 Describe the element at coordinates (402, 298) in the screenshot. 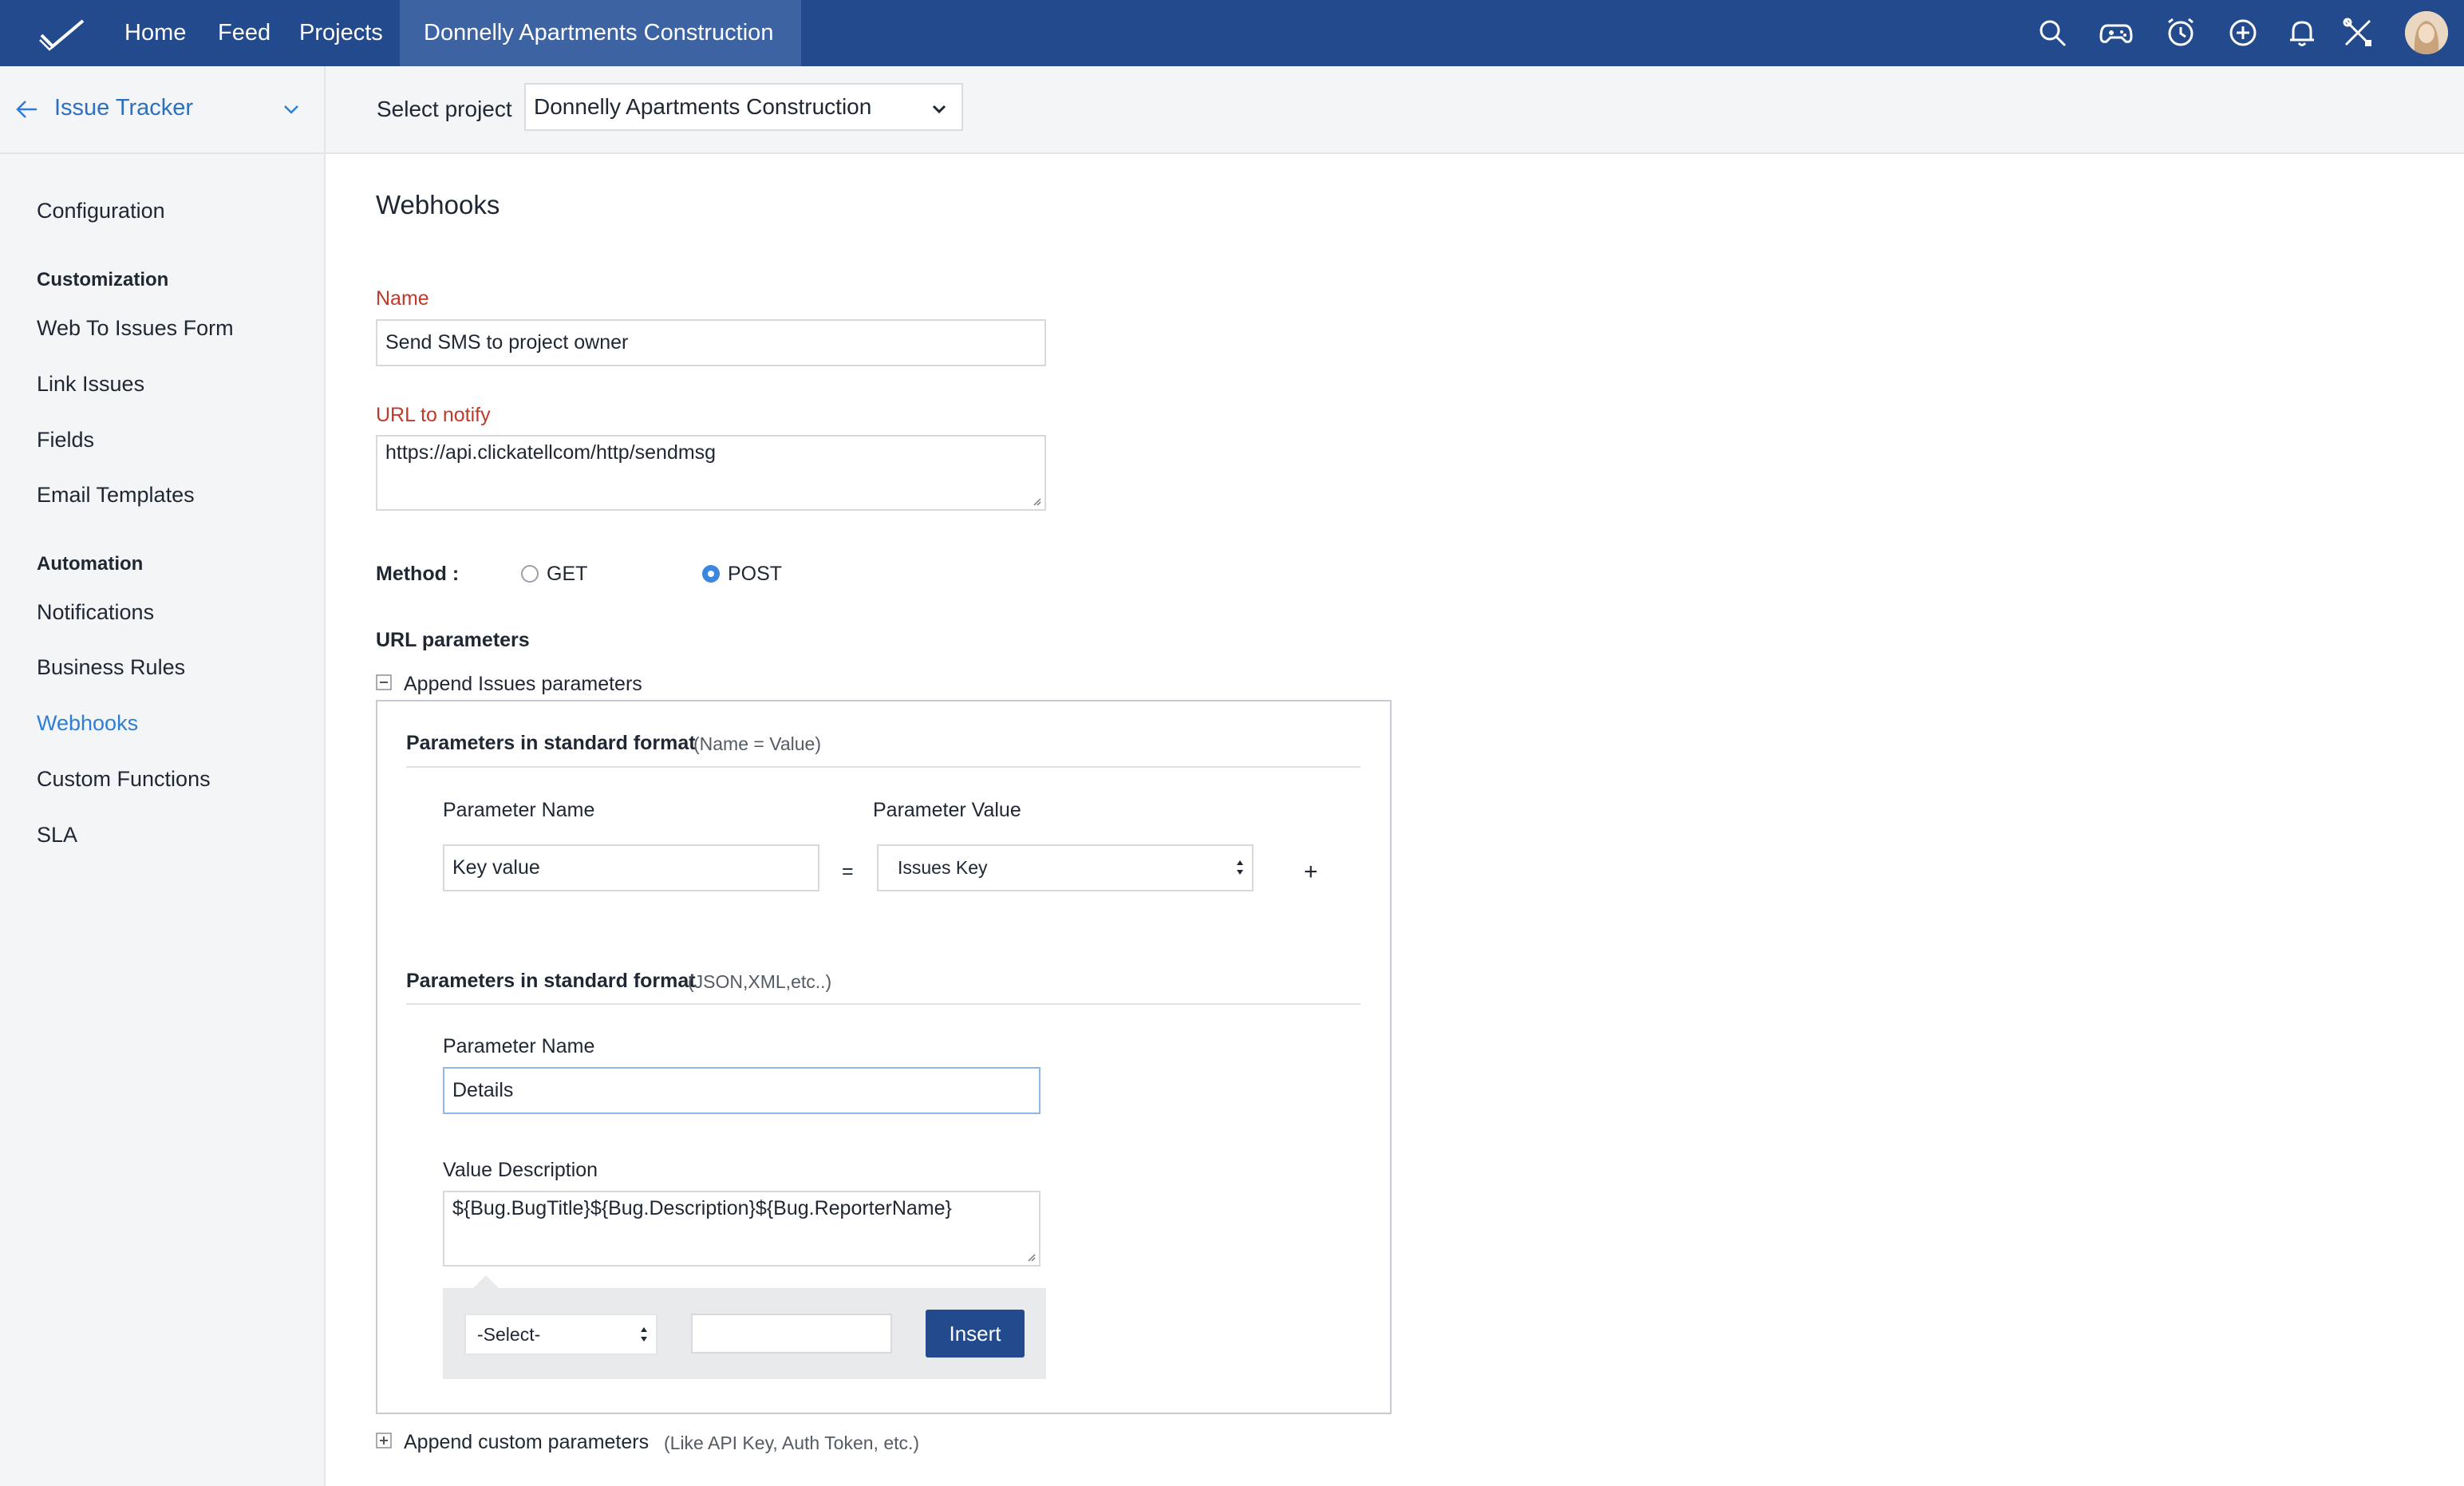

I see `name-label: Name` at that location.